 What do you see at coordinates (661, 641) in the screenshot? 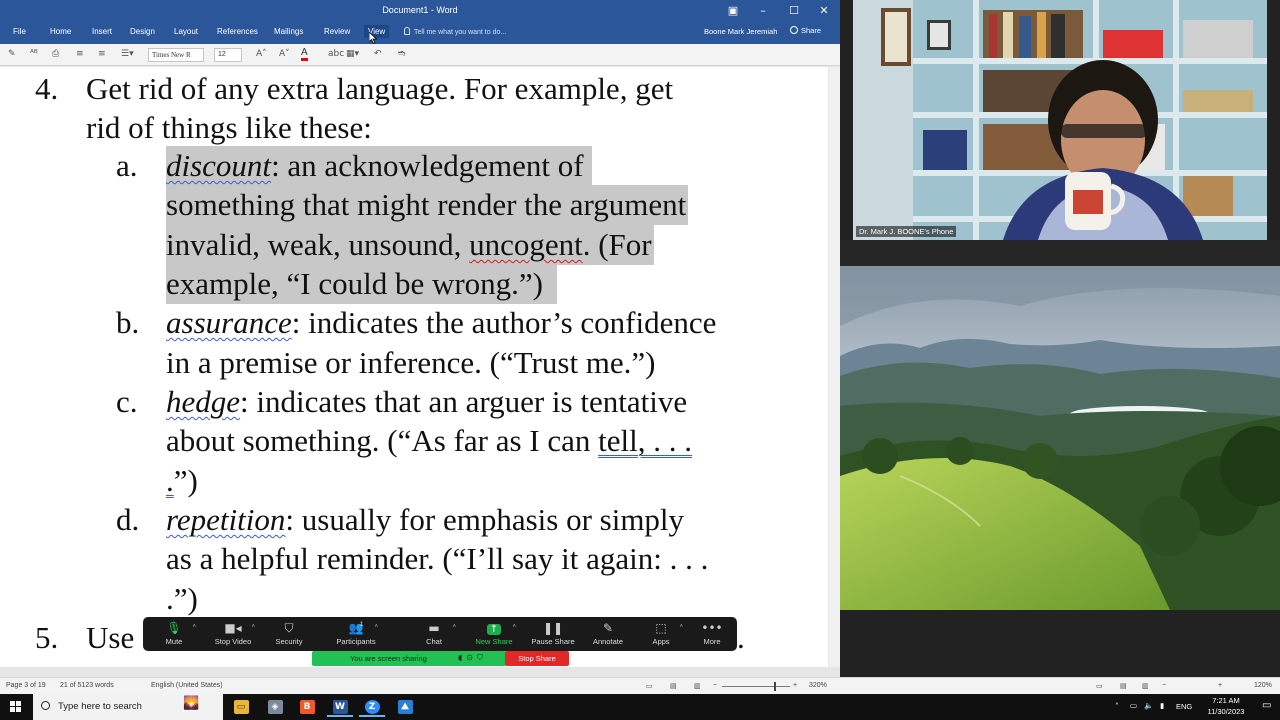
I see `apps-label: Apps` at bounding box center [661, 641].